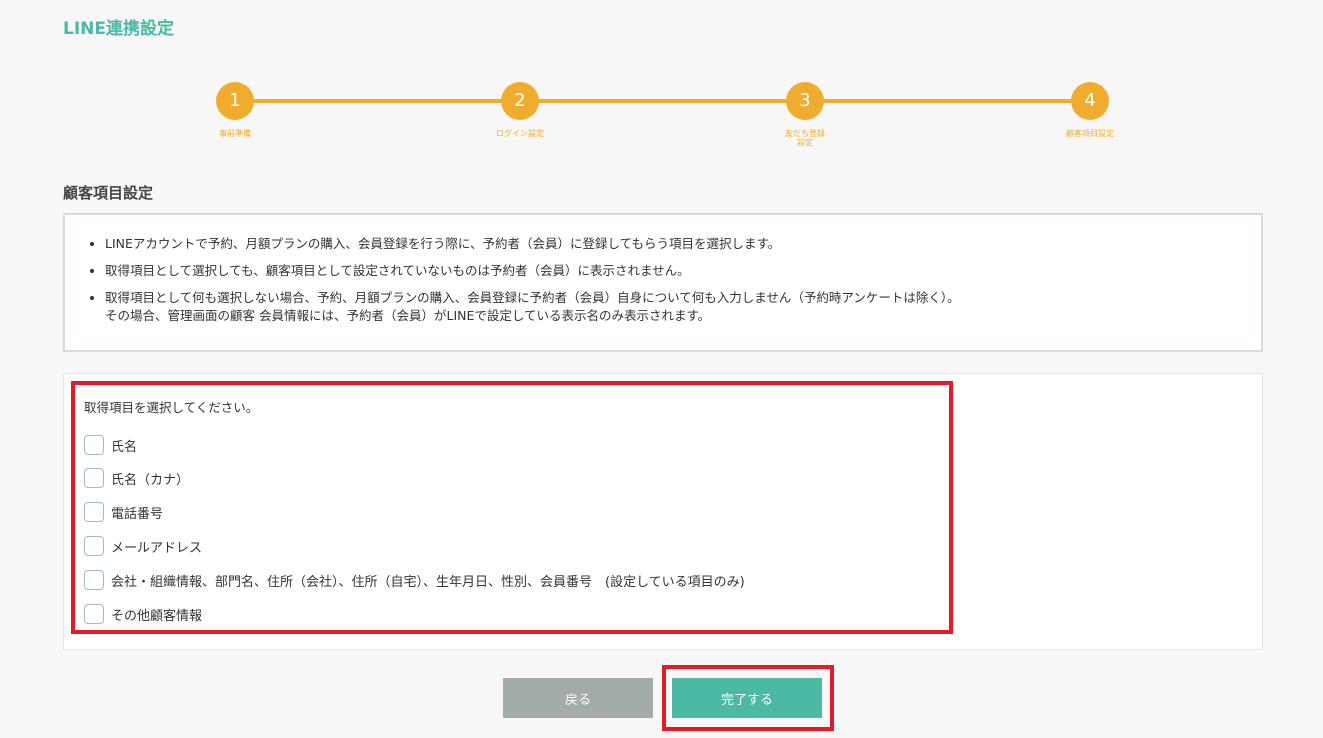 Image resolution: width=1323 pixels, height=738 pixels. What do you see at coordinates (171, 407) in the screenshot?
I see `select-prompt: 取得項目を選択してください。` at bounding box center [171, 407].